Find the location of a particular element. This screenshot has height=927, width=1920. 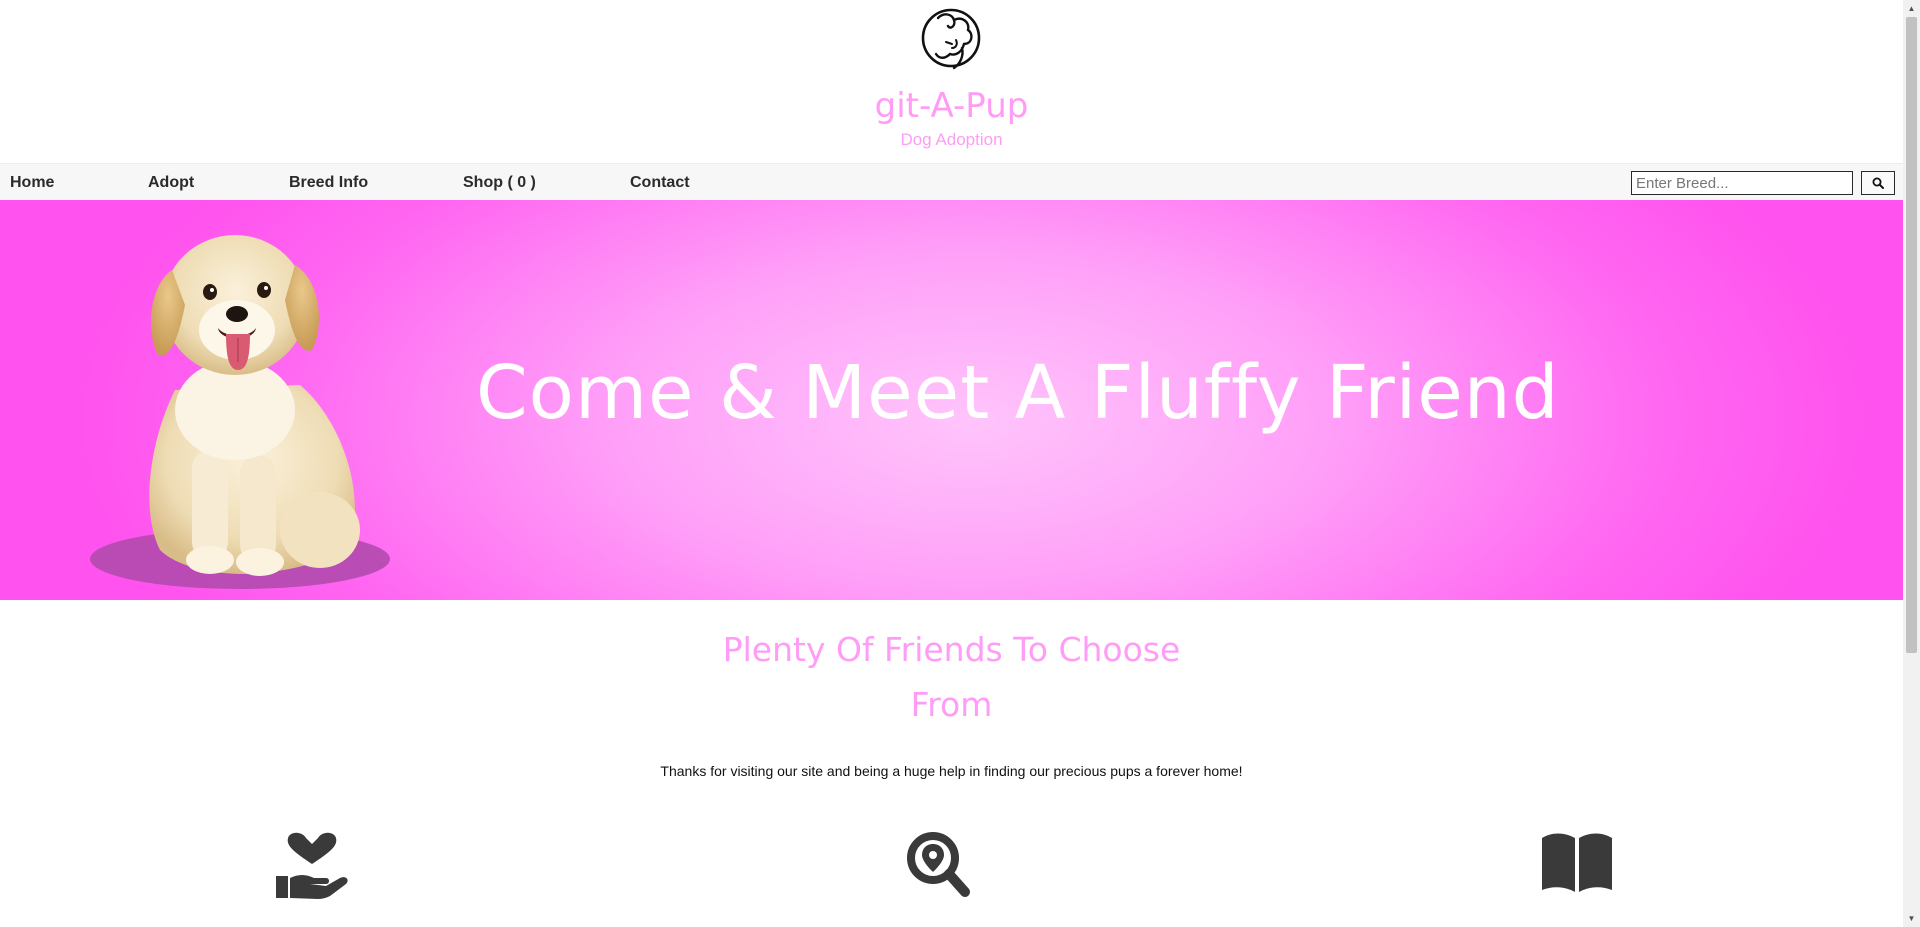

search-icon is located at coordinates (1878, 183).